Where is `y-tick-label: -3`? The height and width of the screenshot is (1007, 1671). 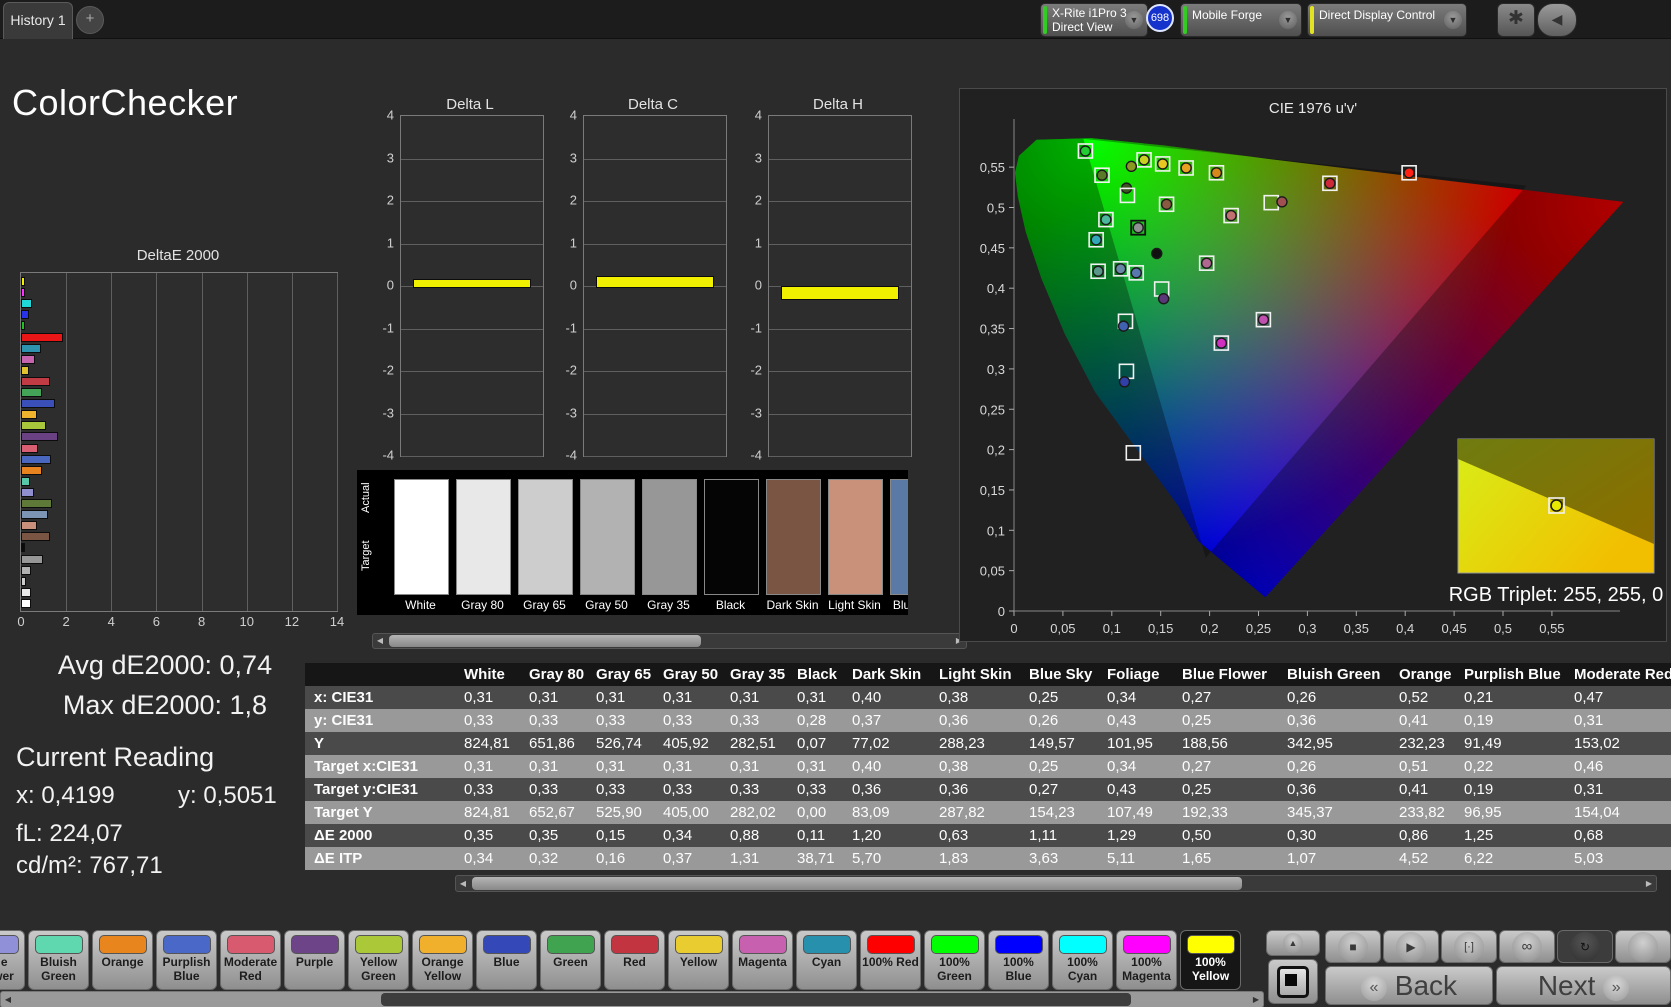 y-tick-label: -3 is located at coordinates (756, 412).